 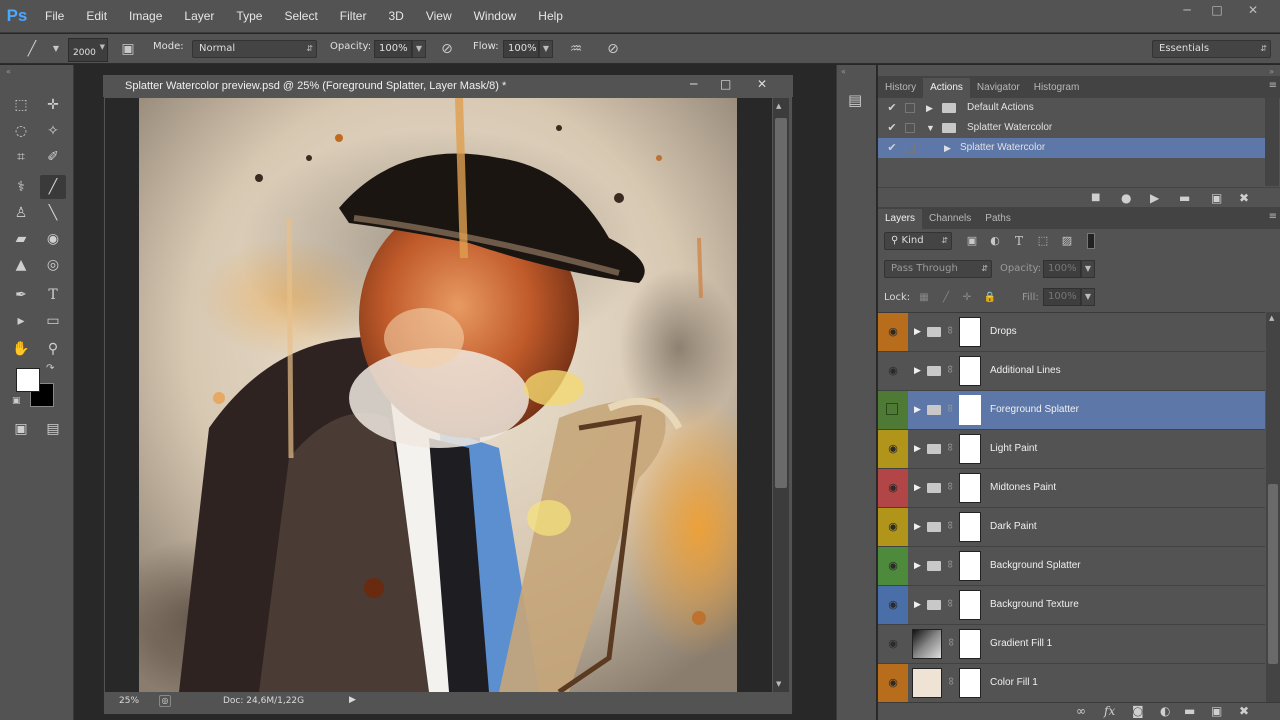 I want to click on delete-icon: ✖, so click(x=1244, y=198).